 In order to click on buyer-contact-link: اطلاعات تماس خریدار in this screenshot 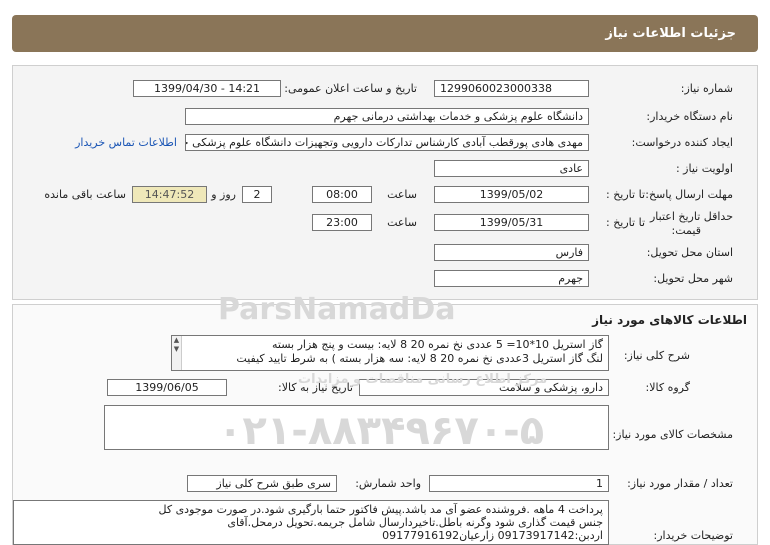, I will do `click(126, 142)`.